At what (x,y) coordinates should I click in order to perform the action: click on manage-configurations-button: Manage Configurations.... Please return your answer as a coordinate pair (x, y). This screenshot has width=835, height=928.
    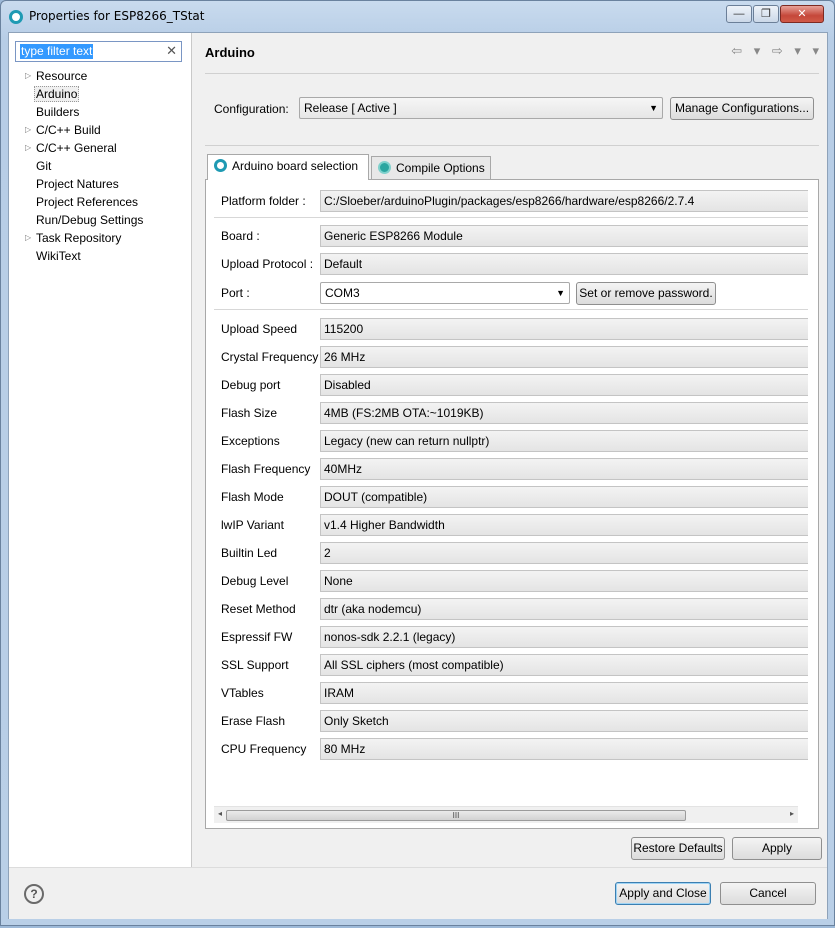
    Looking at the image, I should click on (742, 108).